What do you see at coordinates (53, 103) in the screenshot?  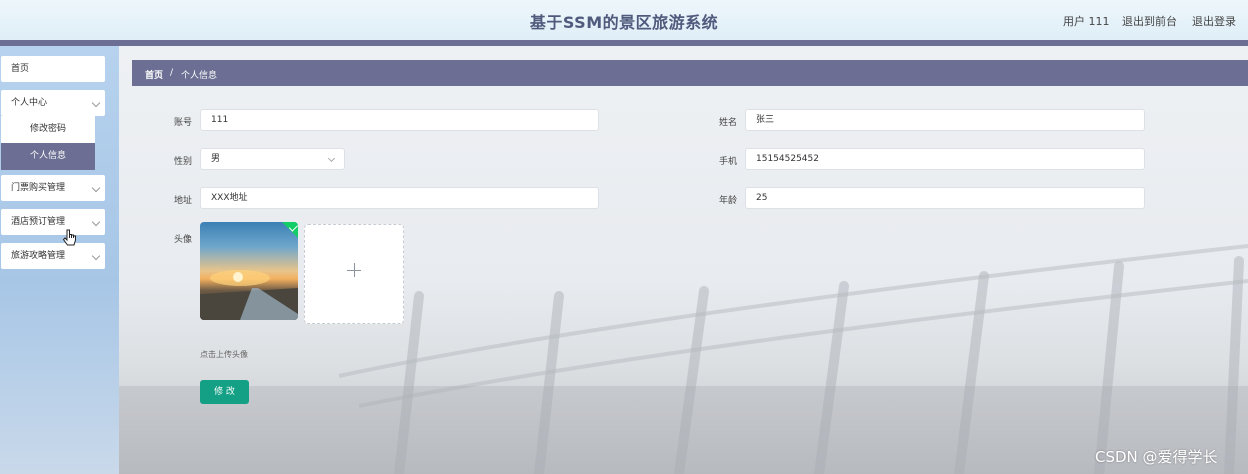 I see `sidebar-item-personal-center: 个人中心` at bounding box center [53, 103].